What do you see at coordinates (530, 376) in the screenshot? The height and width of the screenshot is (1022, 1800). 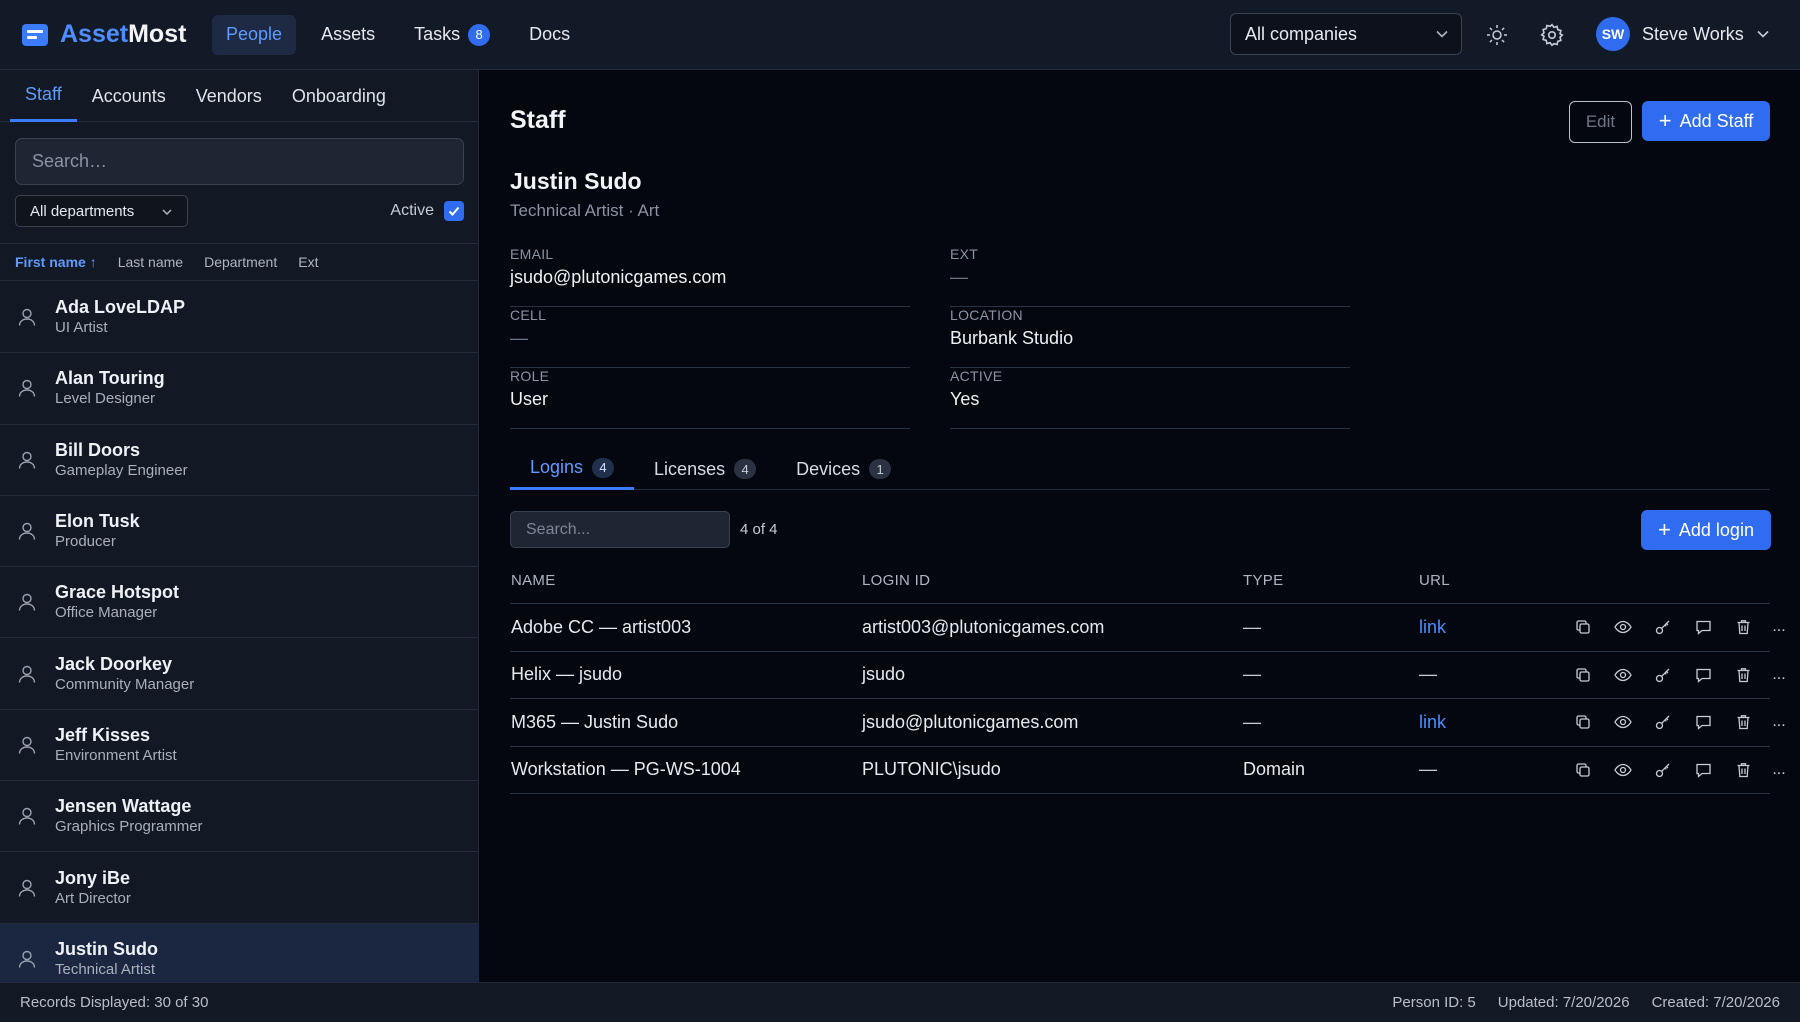 I see `role-label: ROLE` at bounding box center [530, 376].